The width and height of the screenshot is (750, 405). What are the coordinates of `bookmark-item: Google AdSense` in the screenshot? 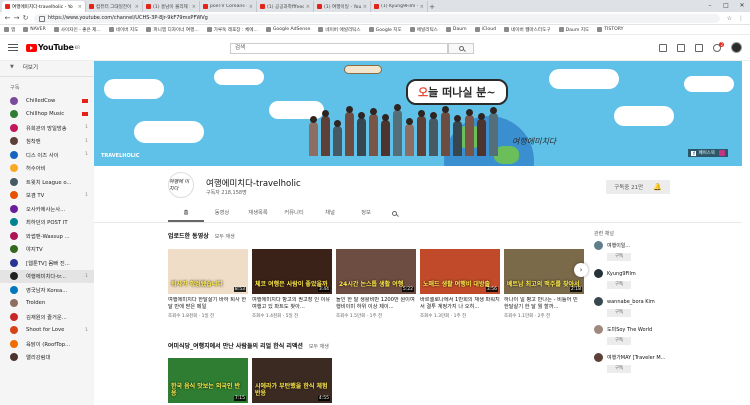 It's located at (287, 29).